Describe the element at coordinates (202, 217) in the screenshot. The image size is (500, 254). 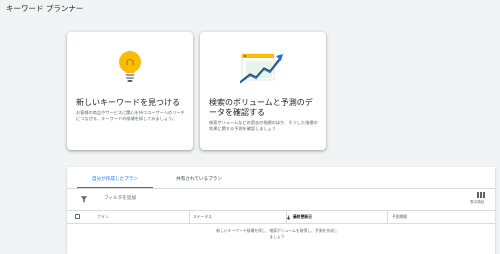
I see `column-header-status: ステータス` at that location.